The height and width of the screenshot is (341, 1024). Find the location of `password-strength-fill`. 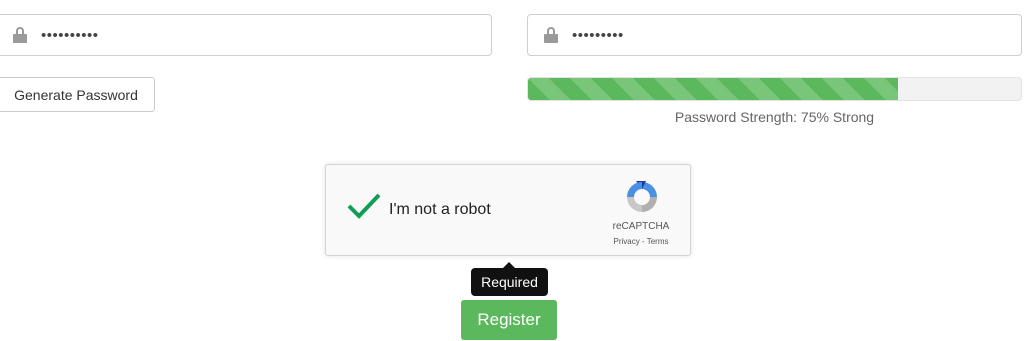

password-strength-fill is located at coordinates (713, 89).